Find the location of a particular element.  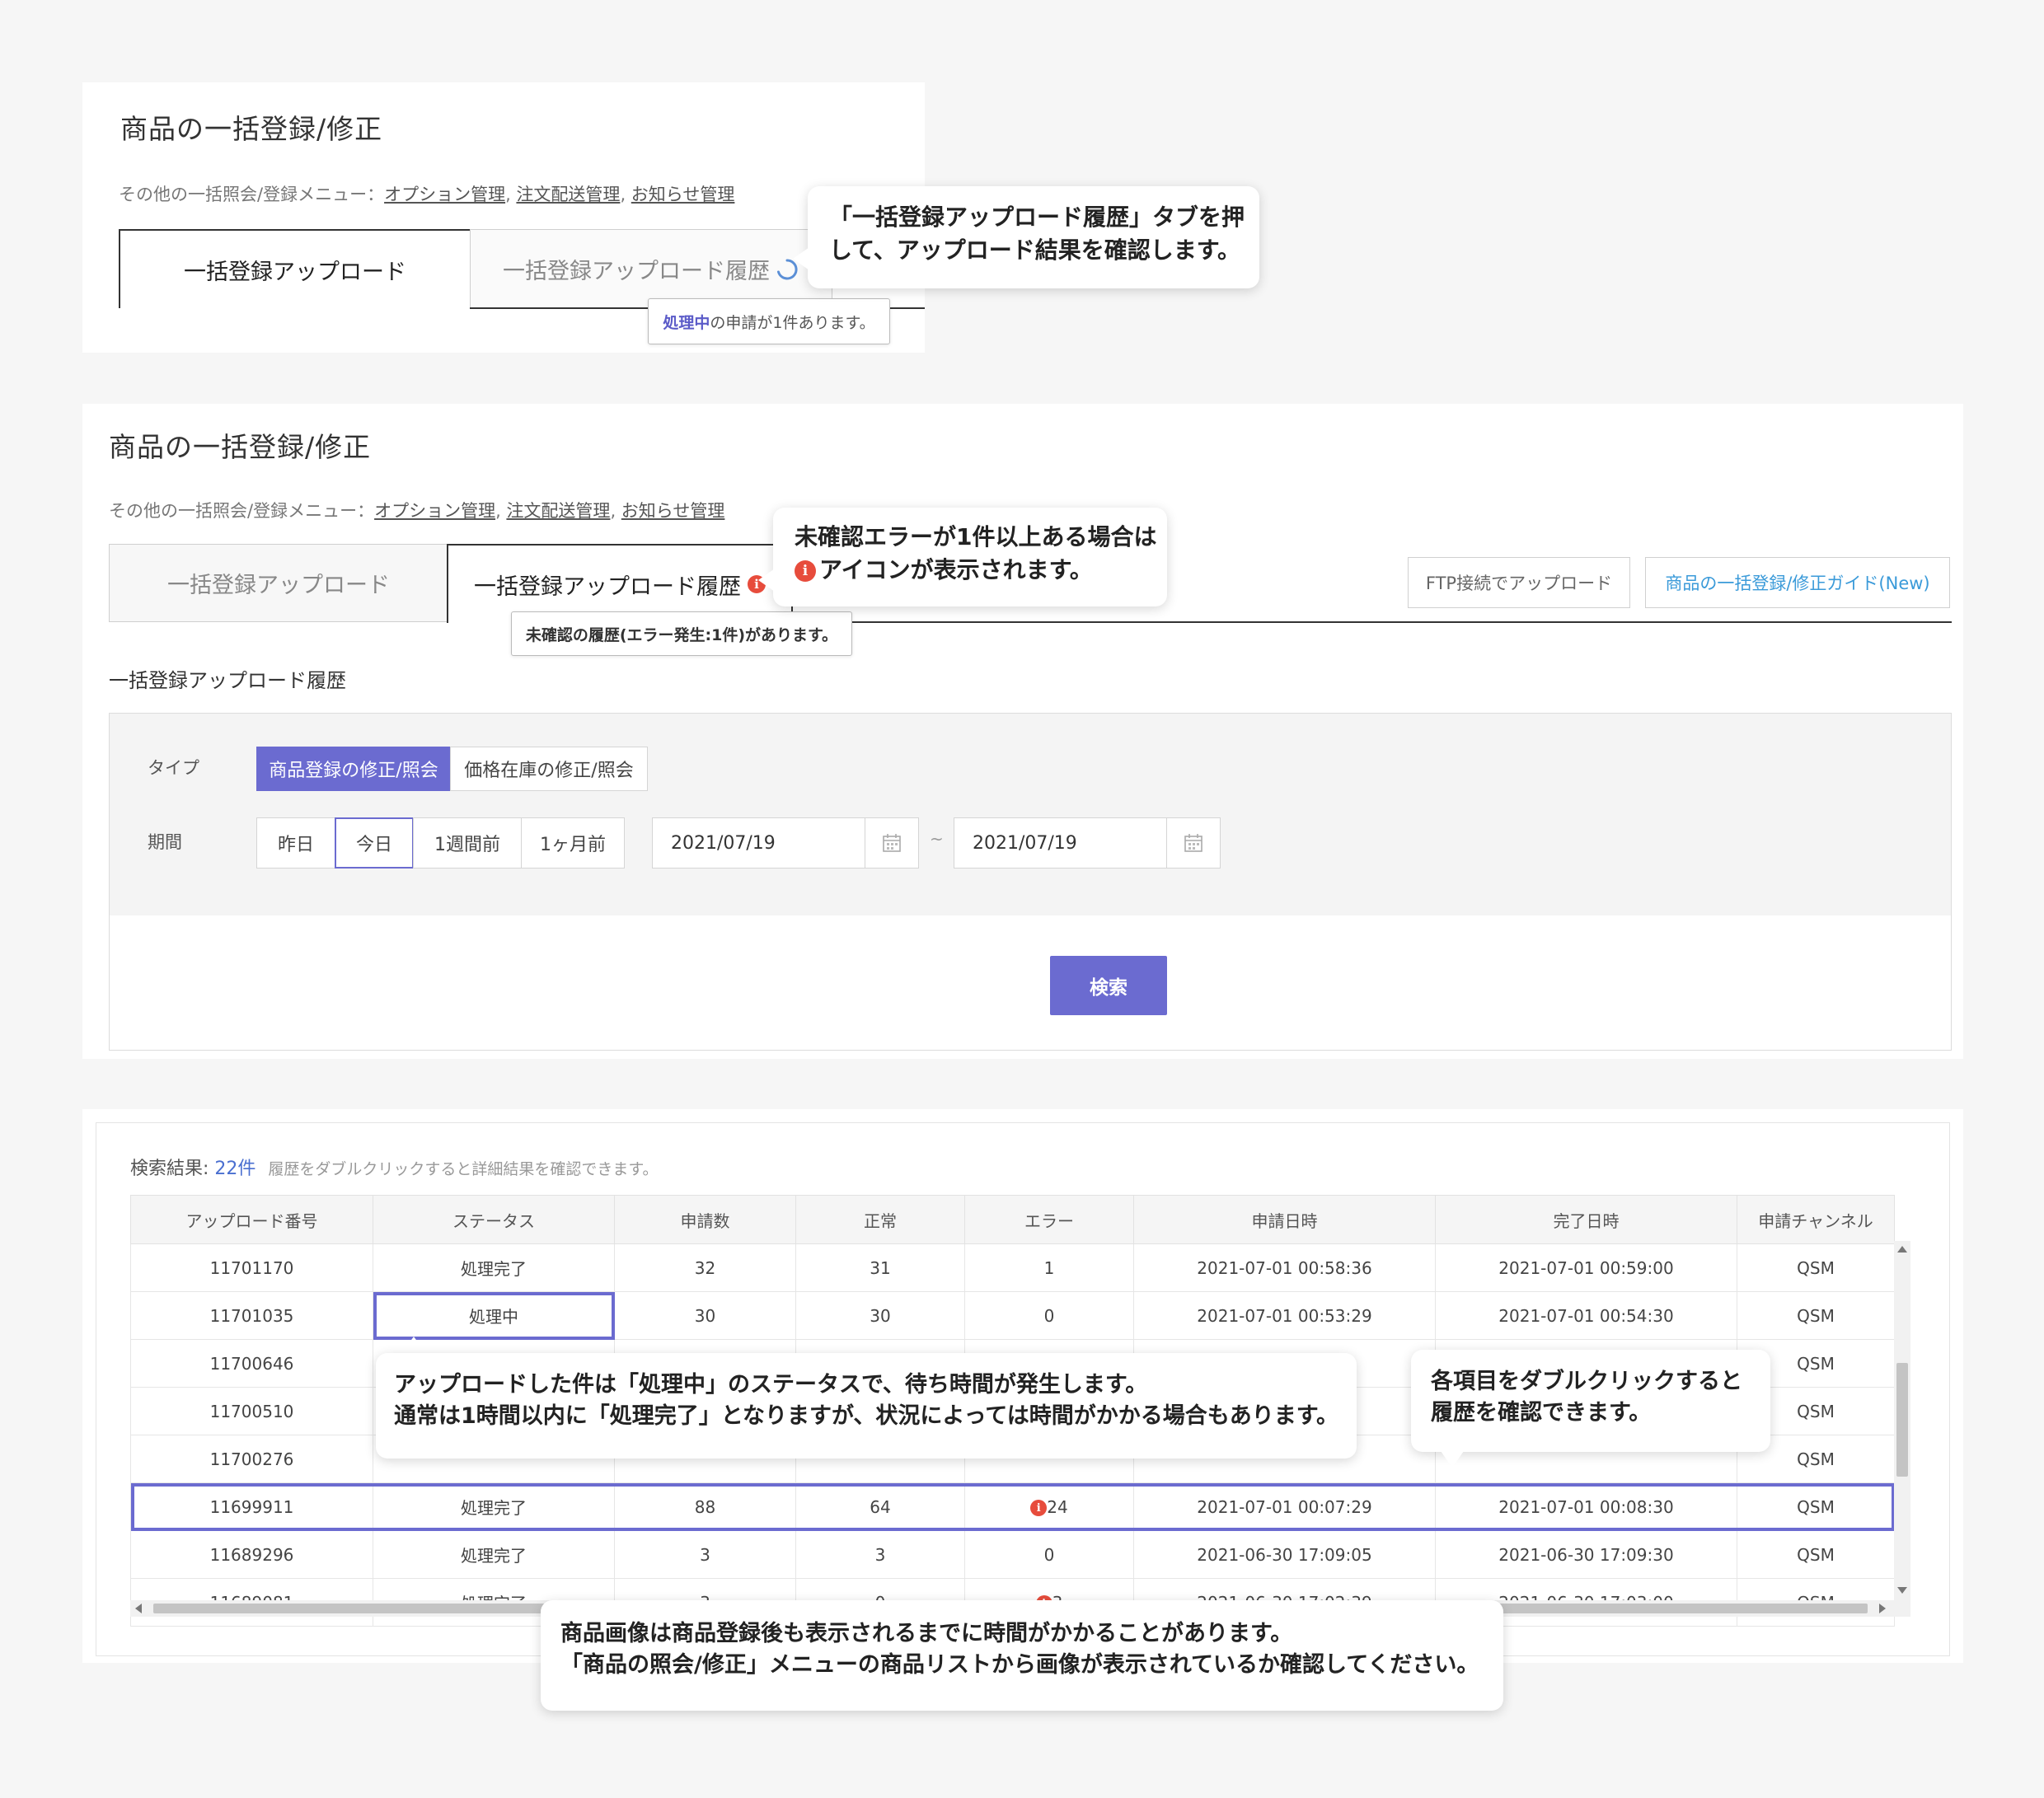

callout-processing-line1: アップロードした件は「処理中」のステータスで、待ち時間が発生します。 is located at coordinates (771, 1385).